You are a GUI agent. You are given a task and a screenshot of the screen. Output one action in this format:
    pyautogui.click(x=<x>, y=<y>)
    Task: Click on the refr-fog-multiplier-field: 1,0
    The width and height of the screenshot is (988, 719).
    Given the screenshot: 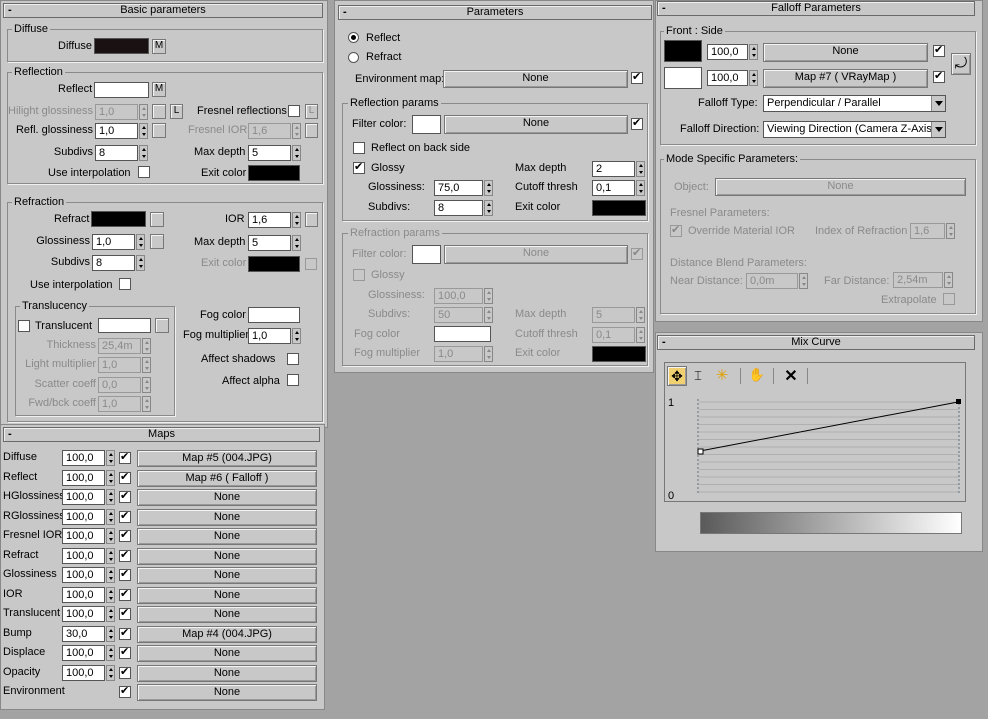 What is the action you would take?
    pyautogui.click(x=458, y=354)
    